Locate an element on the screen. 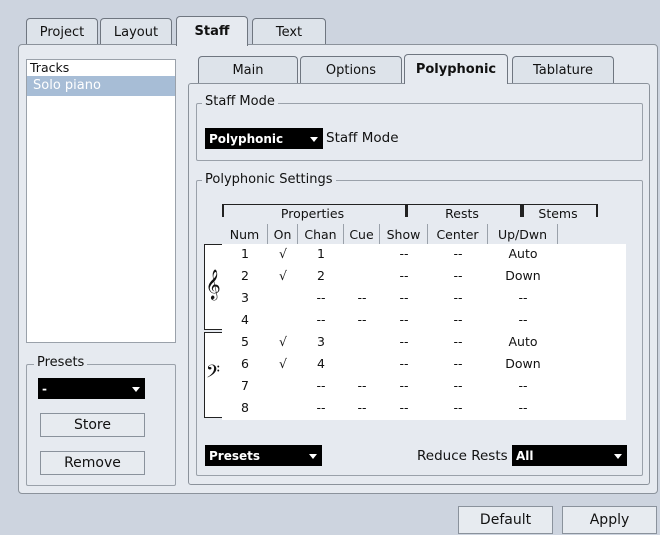  stems-header: Stems is located at coordinates (558, 213).